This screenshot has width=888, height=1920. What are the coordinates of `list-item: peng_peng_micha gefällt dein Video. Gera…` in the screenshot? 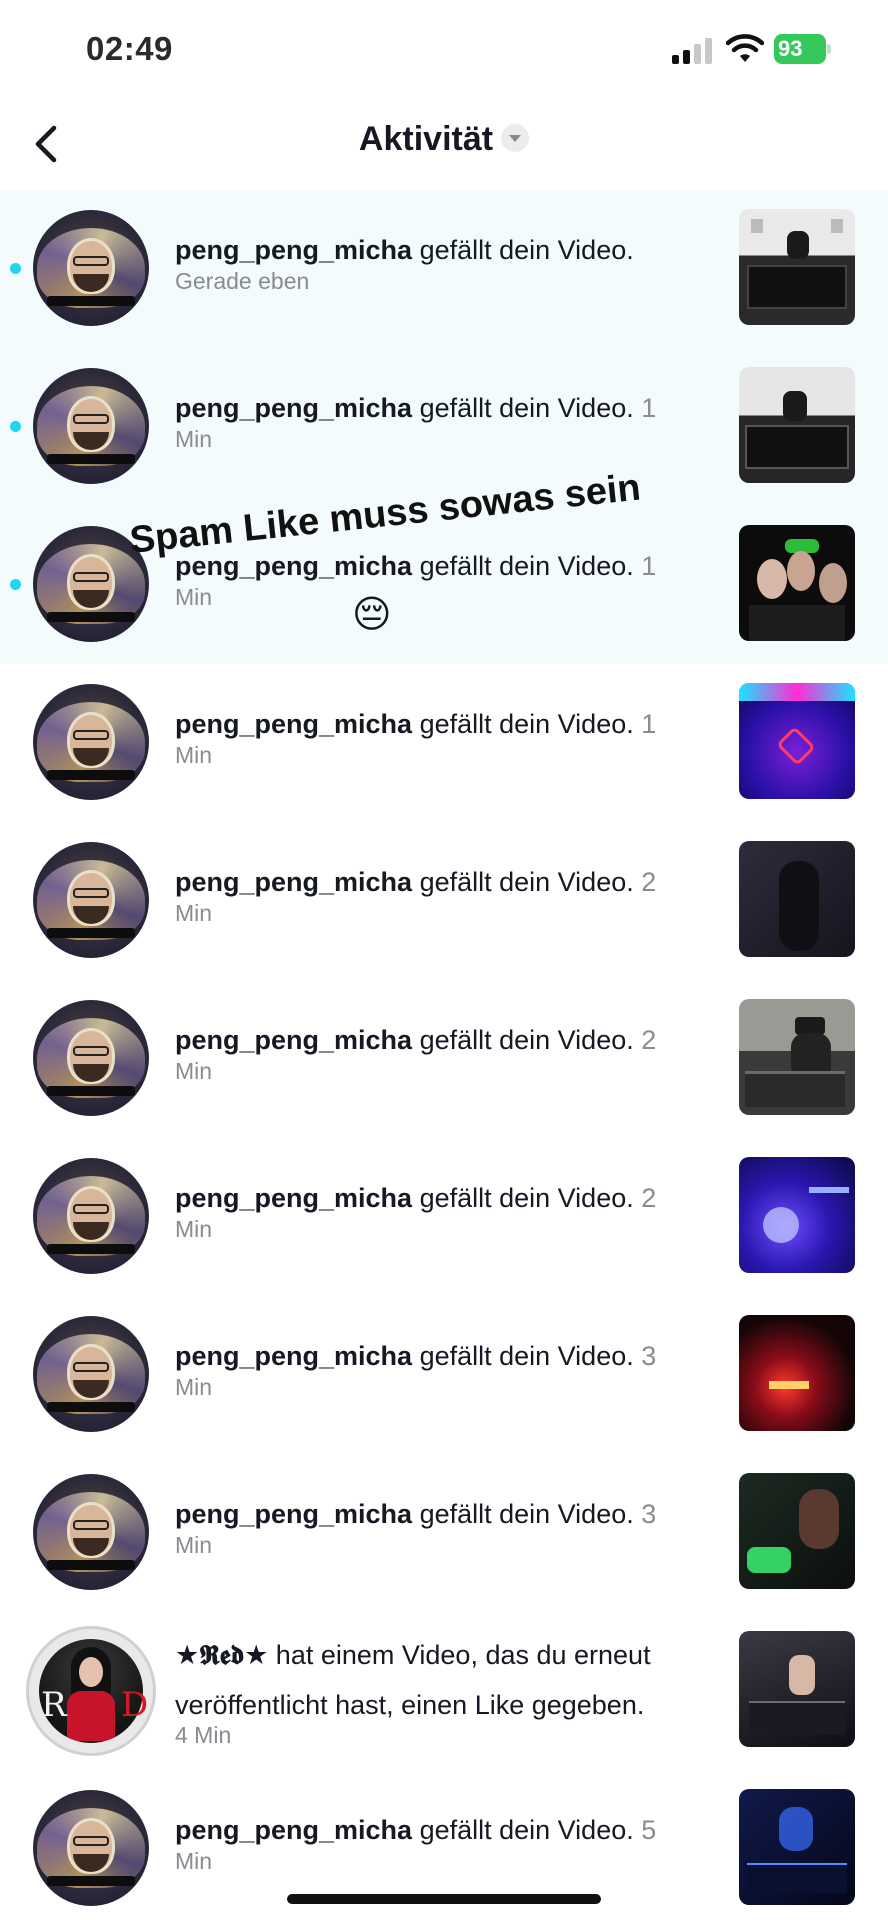 It's located at (444, 269).